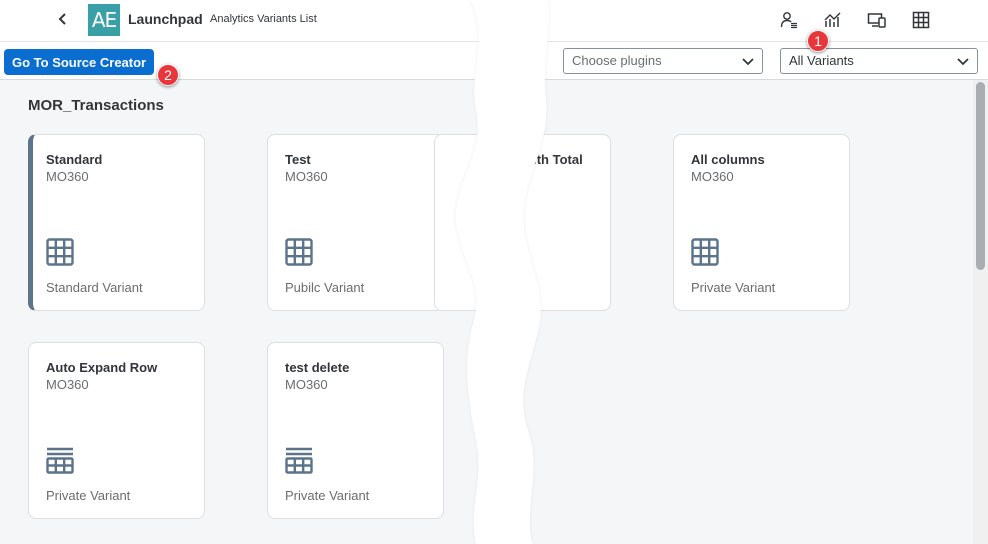 The height and width of the screenshot is (544, 988). Describe the element at coordinates (102, 367) in the screenshot. I see `card-title: Auto Expand Row` at that location.